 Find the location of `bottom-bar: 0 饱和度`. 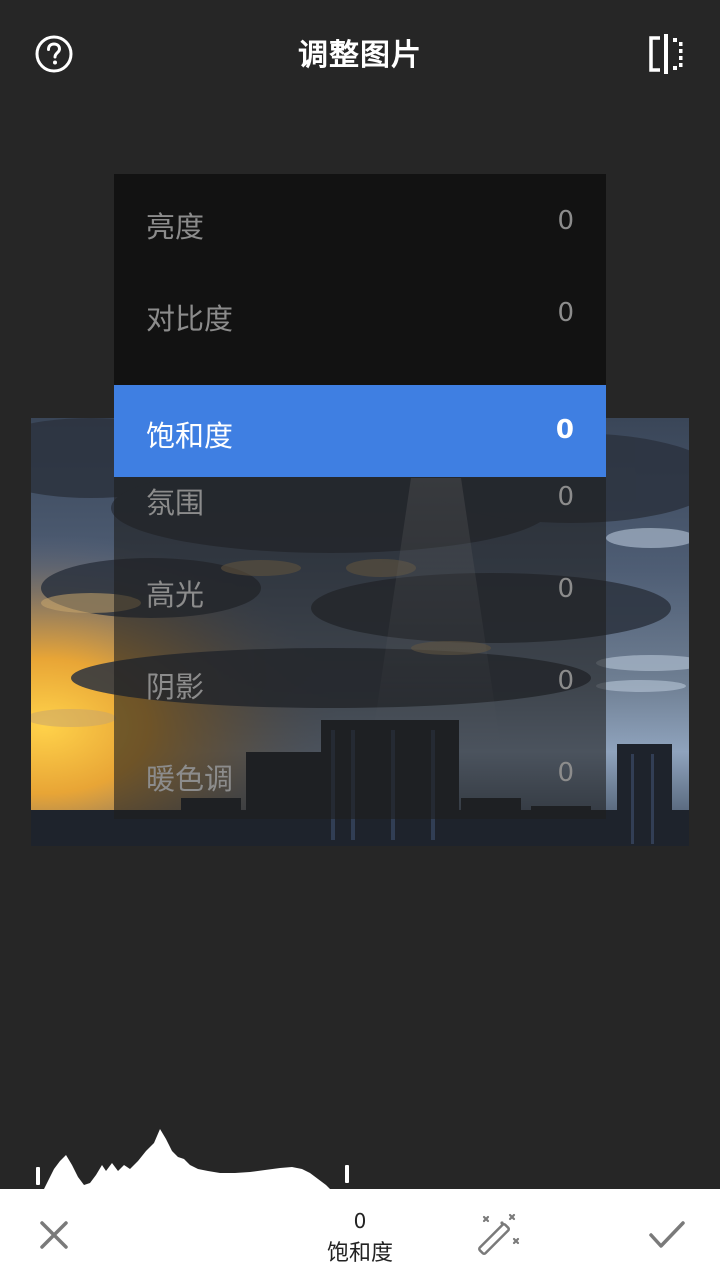

bottom-bar: 0 饱和度 is located at coordinates (360, 1235).